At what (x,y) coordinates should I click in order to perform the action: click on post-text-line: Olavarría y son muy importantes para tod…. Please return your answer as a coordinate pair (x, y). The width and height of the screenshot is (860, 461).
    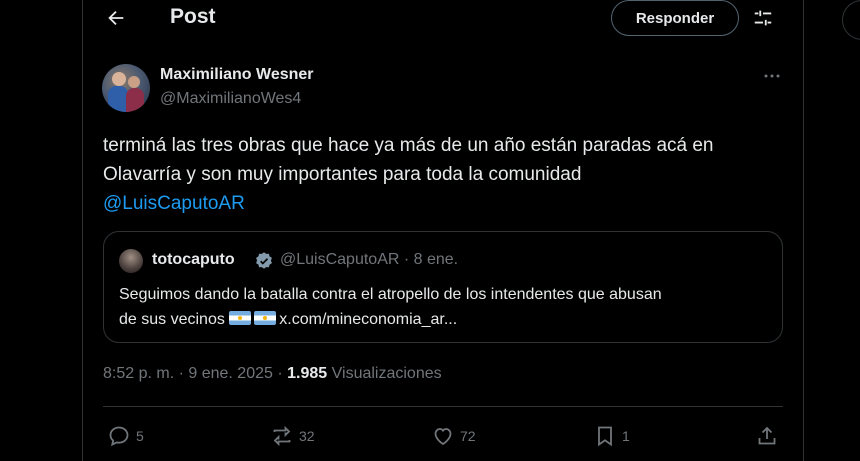
    Looking at the image, I should click on (342, 174).